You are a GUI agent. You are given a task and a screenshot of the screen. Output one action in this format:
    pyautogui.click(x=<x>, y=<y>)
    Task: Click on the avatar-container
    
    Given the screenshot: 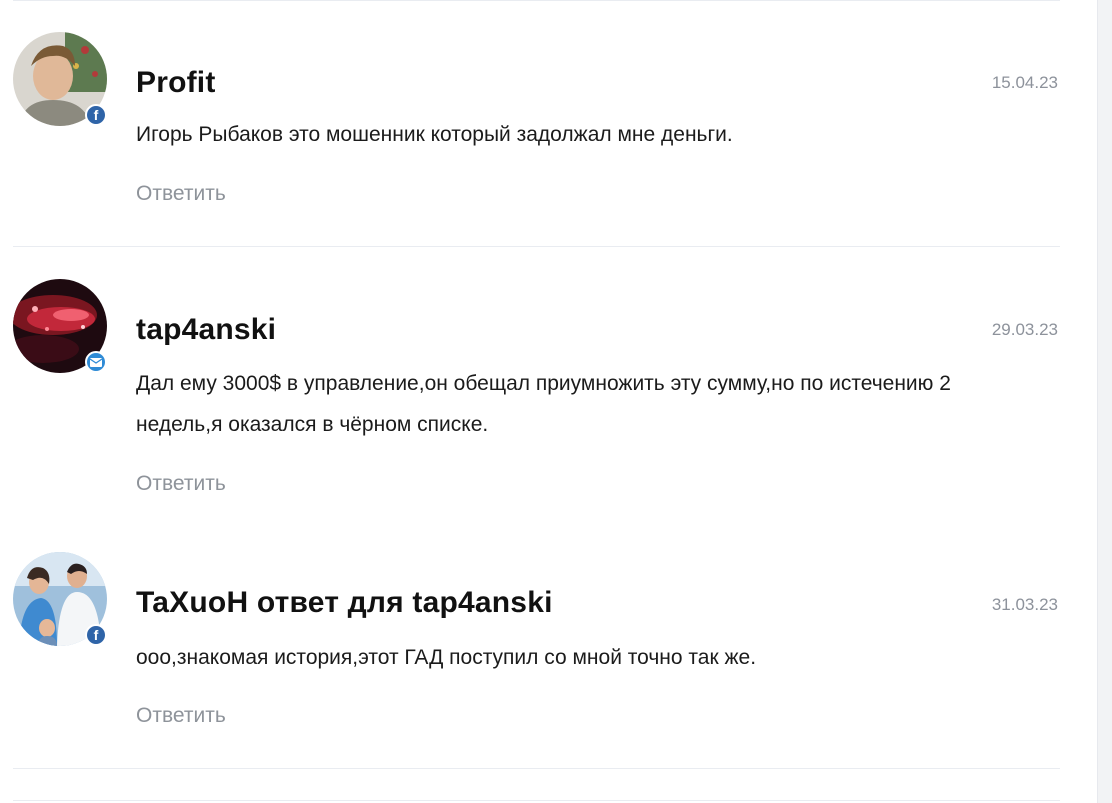 What is the action you would take?
    pyautogui.click(x=60, y=326)
    